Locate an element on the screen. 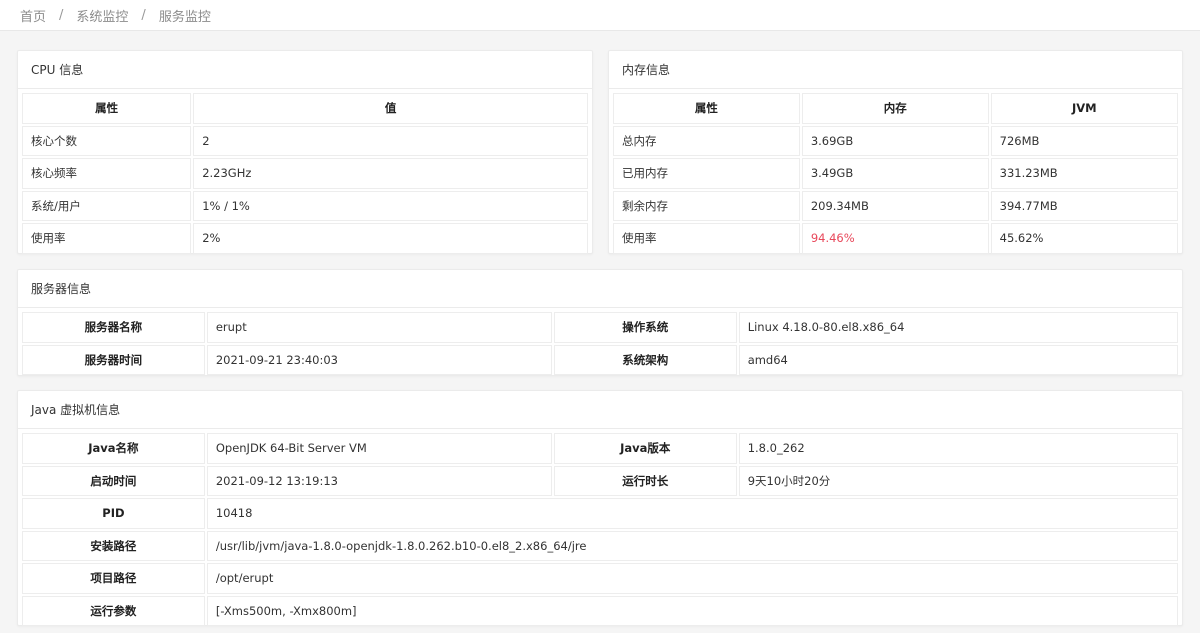  column-header: JVM is located at coordinates (1084, 108).